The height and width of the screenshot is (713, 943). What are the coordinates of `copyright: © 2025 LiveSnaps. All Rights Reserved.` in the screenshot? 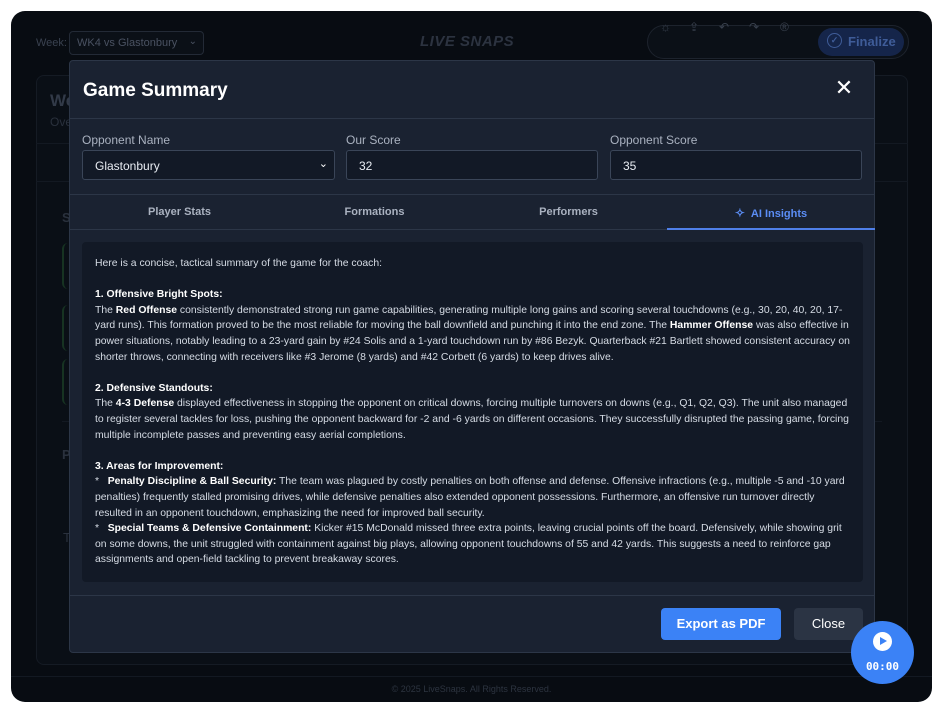 It's located at (471, 689).